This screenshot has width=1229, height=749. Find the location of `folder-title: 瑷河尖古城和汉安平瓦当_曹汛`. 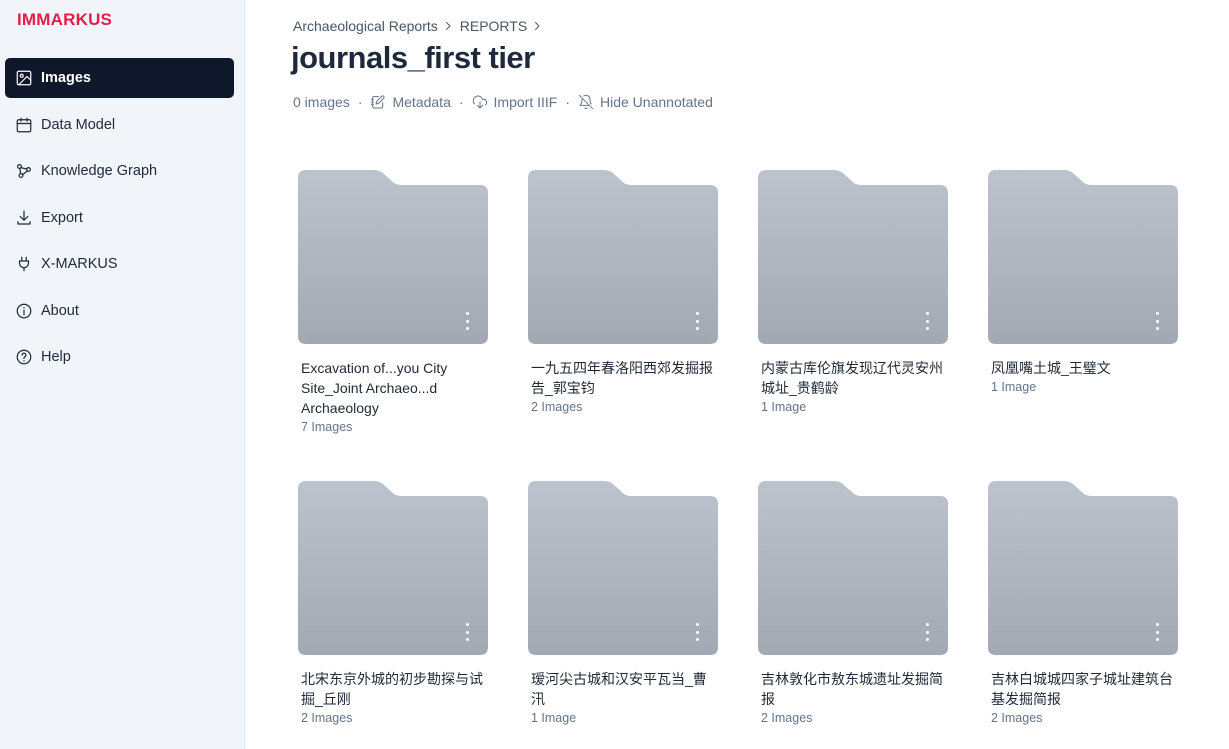

folder-title: 瑷河尖古城和汉安平瓦当_曹汛 is located at coordinates (619, 689).